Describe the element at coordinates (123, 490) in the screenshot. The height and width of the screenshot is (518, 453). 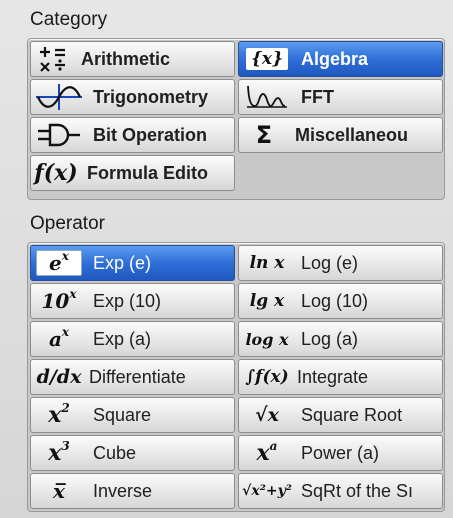
I see `operator-label: Inverse` at that location.